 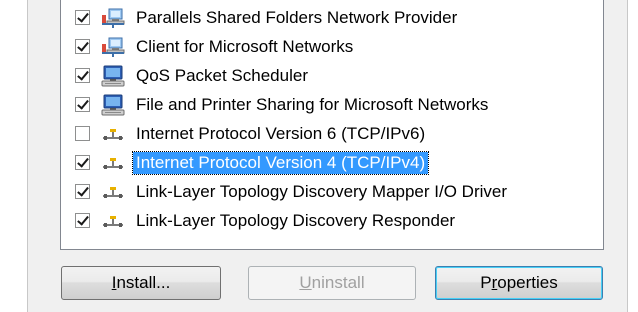 I want to click on uninstall-label: ninstall, so click(x=338, y=282).